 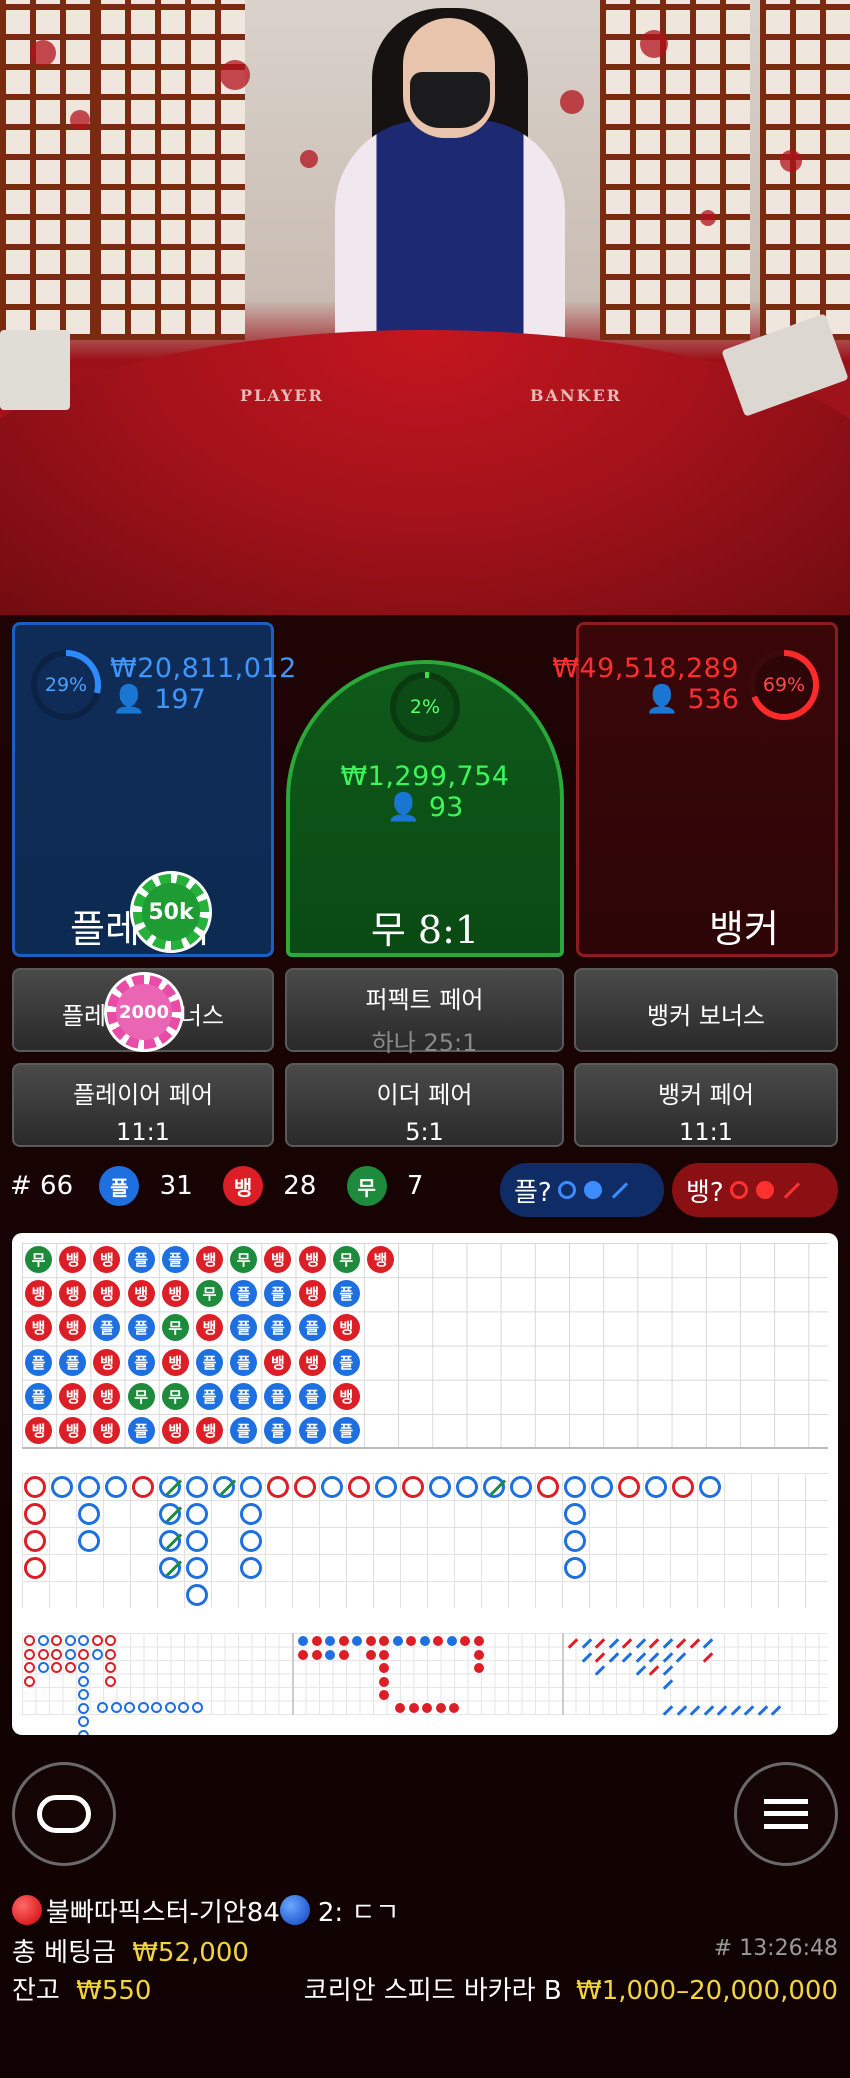 What do you see at coordinates (706, 1010) in the screenshot?
I see `banker-bonus-button: 뱅커 보너스` at bounding box center [706, 1010].